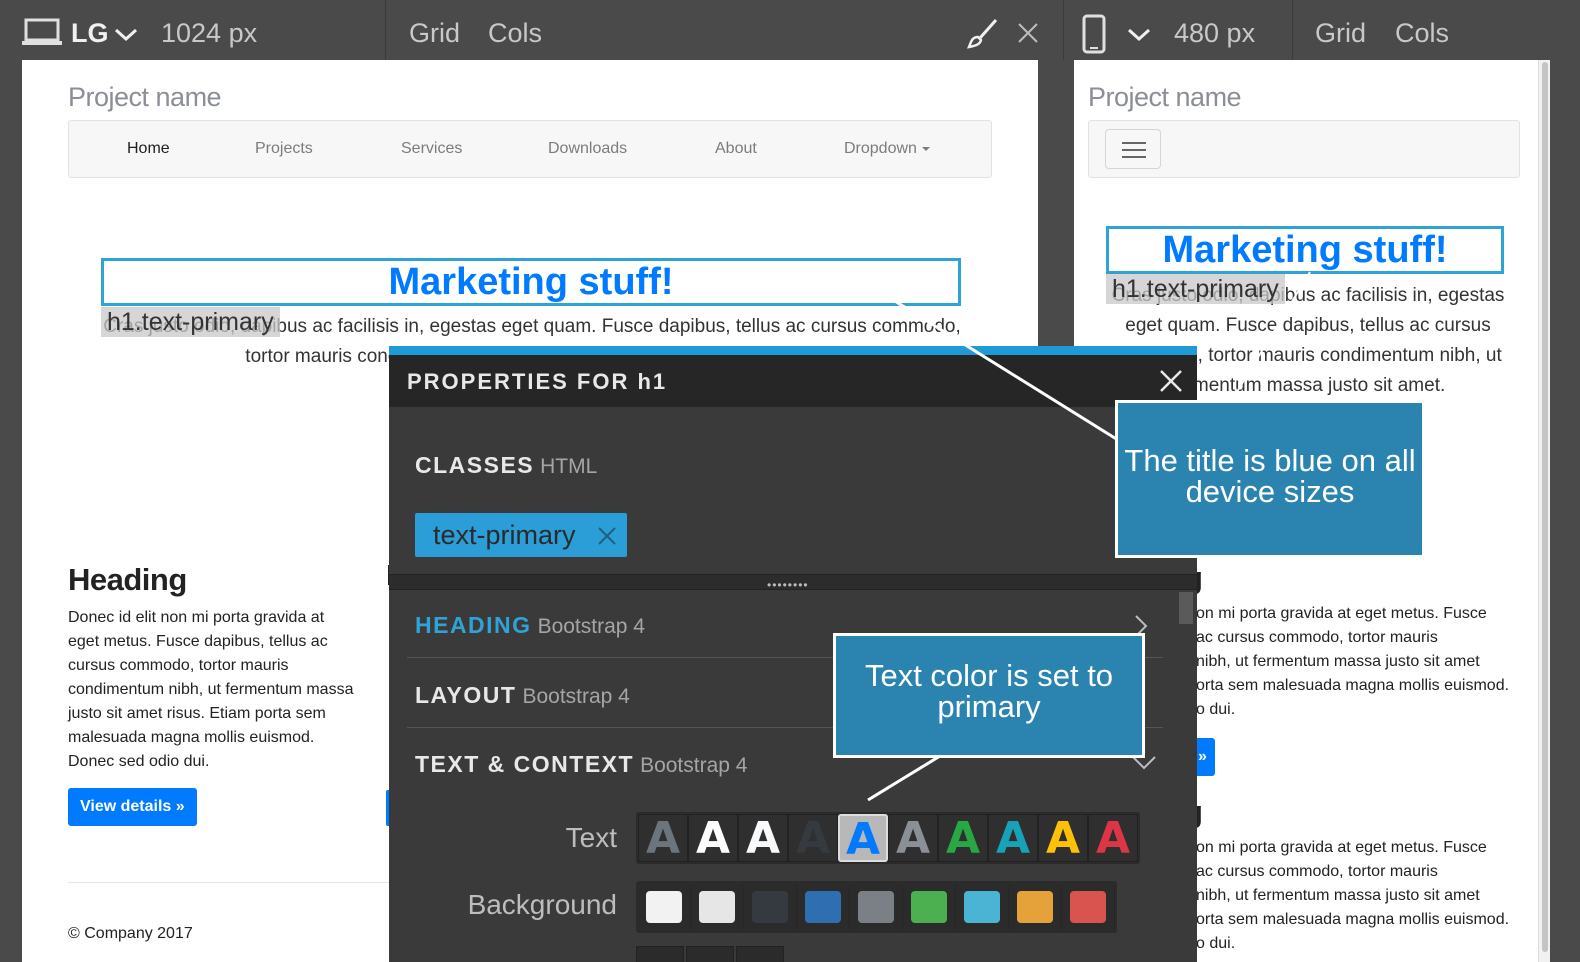 The image size is (1580, 962). Describe the element at coordinates (1270, 479) in the screenshot. I see `title-callout: The title is blue on all device sizes` at that location.